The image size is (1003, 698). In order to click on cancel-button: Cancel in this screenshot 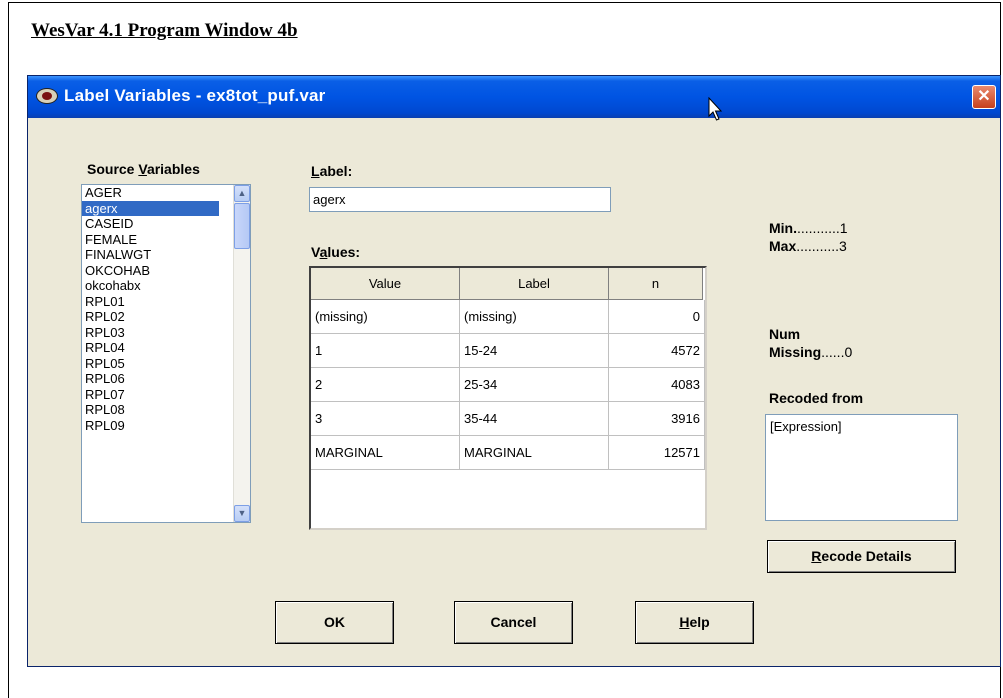, I will do `click(513, 622)`.